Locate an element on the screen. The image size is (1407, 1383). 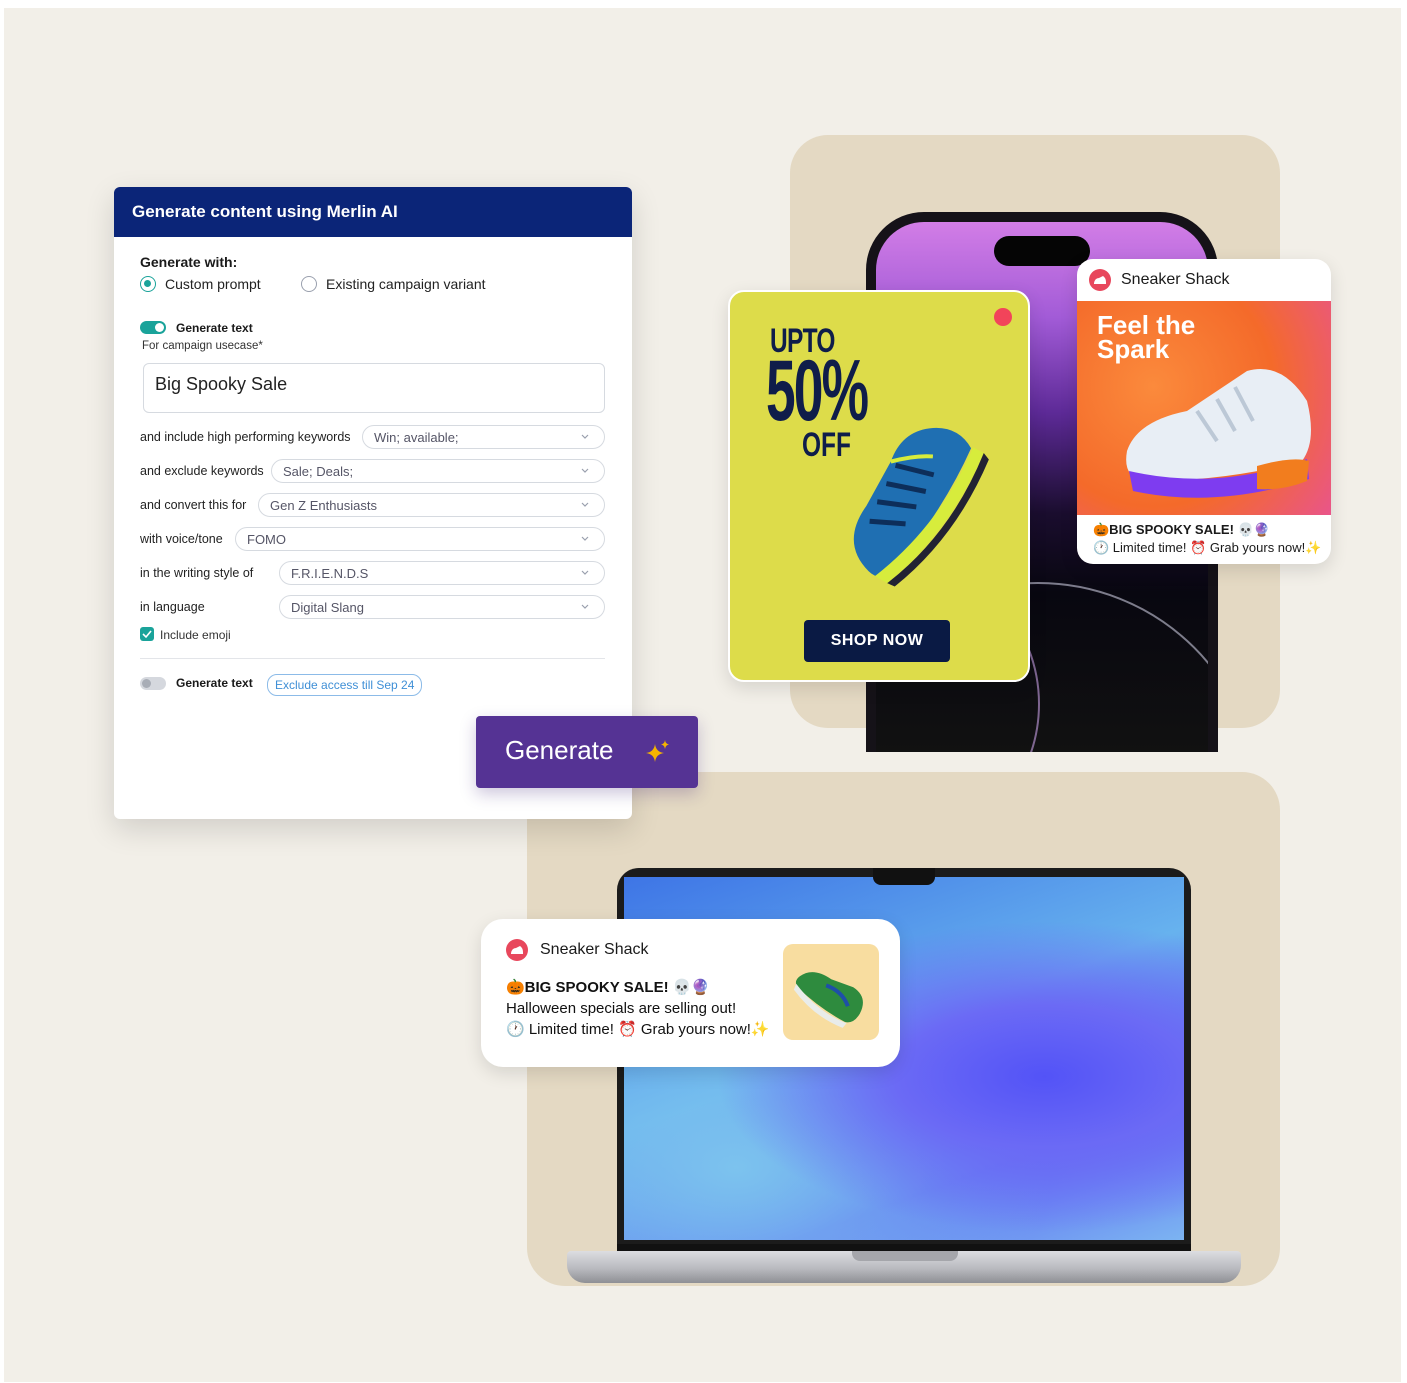
generate-text-label: Generate text is located at coordinates (214, 328).